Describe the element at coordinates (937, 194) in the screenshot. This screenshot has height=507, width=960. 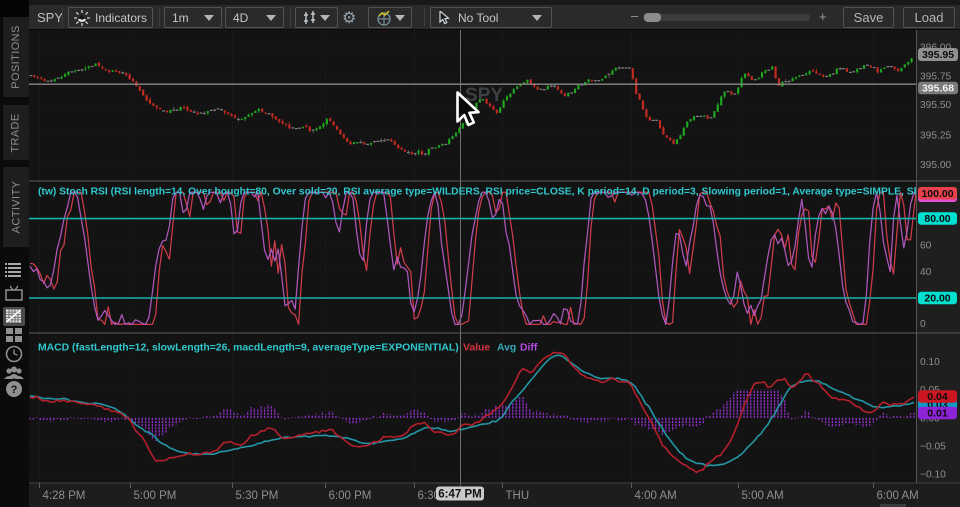
I see `svg-text: 100.00` at that location.